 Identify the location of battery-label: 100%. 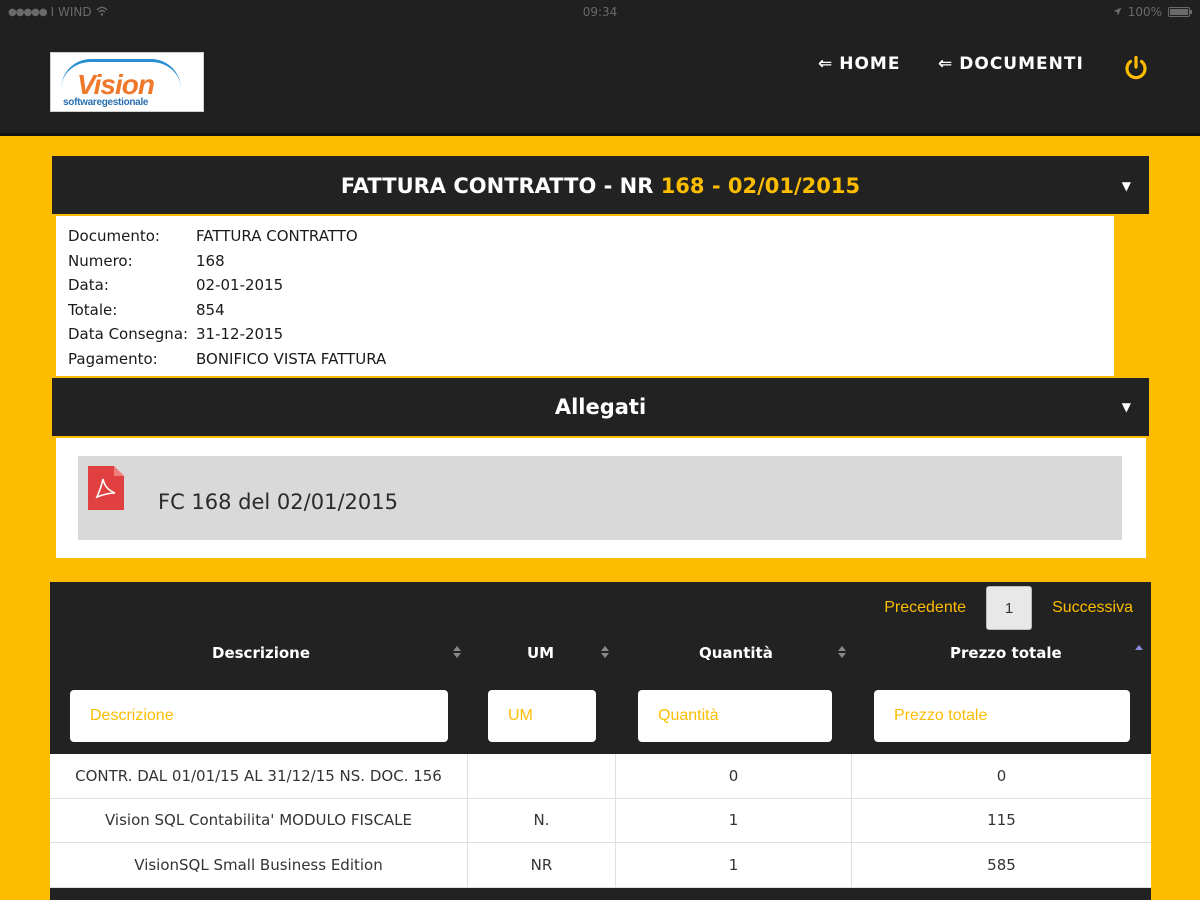
(1144, 12).